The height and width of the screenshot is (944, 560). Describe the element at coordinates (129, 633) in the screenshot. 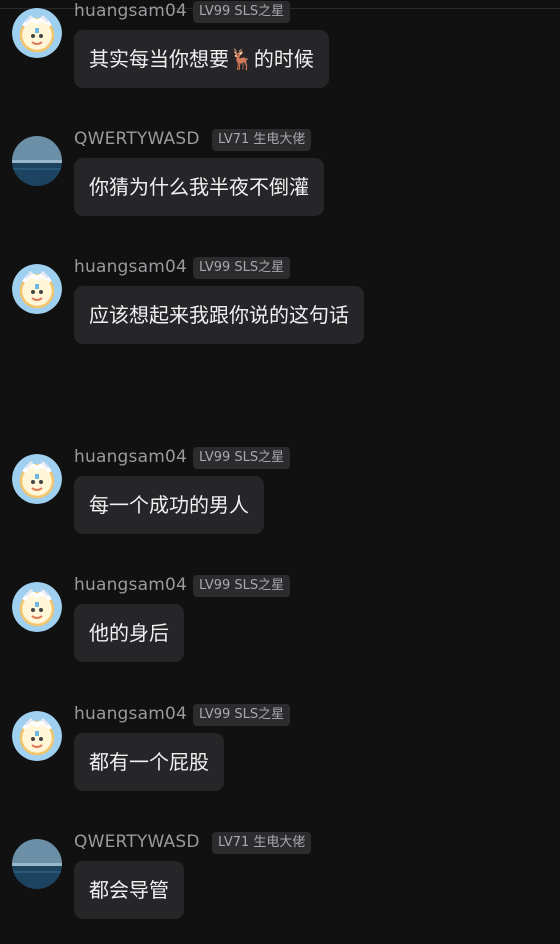

I see `message-bubble: 他的身后` at that location.